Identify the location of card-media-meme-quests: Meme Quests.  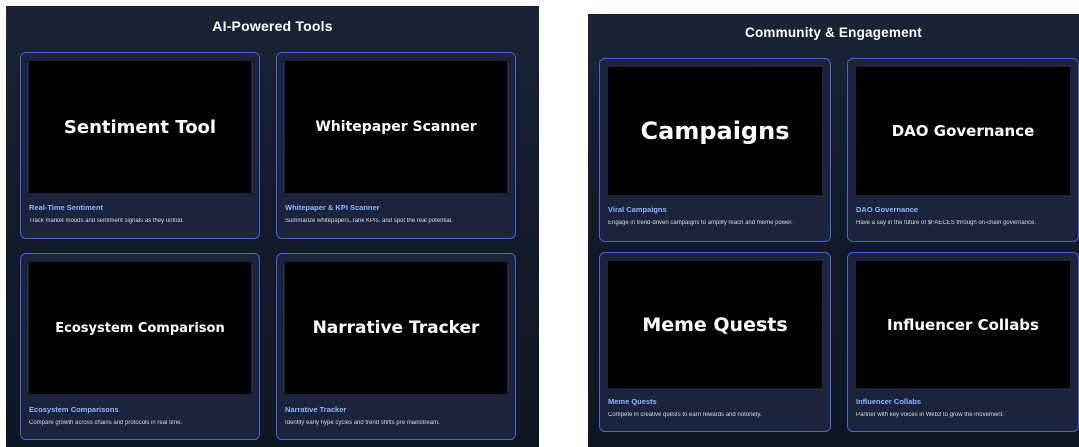
(715, 324).